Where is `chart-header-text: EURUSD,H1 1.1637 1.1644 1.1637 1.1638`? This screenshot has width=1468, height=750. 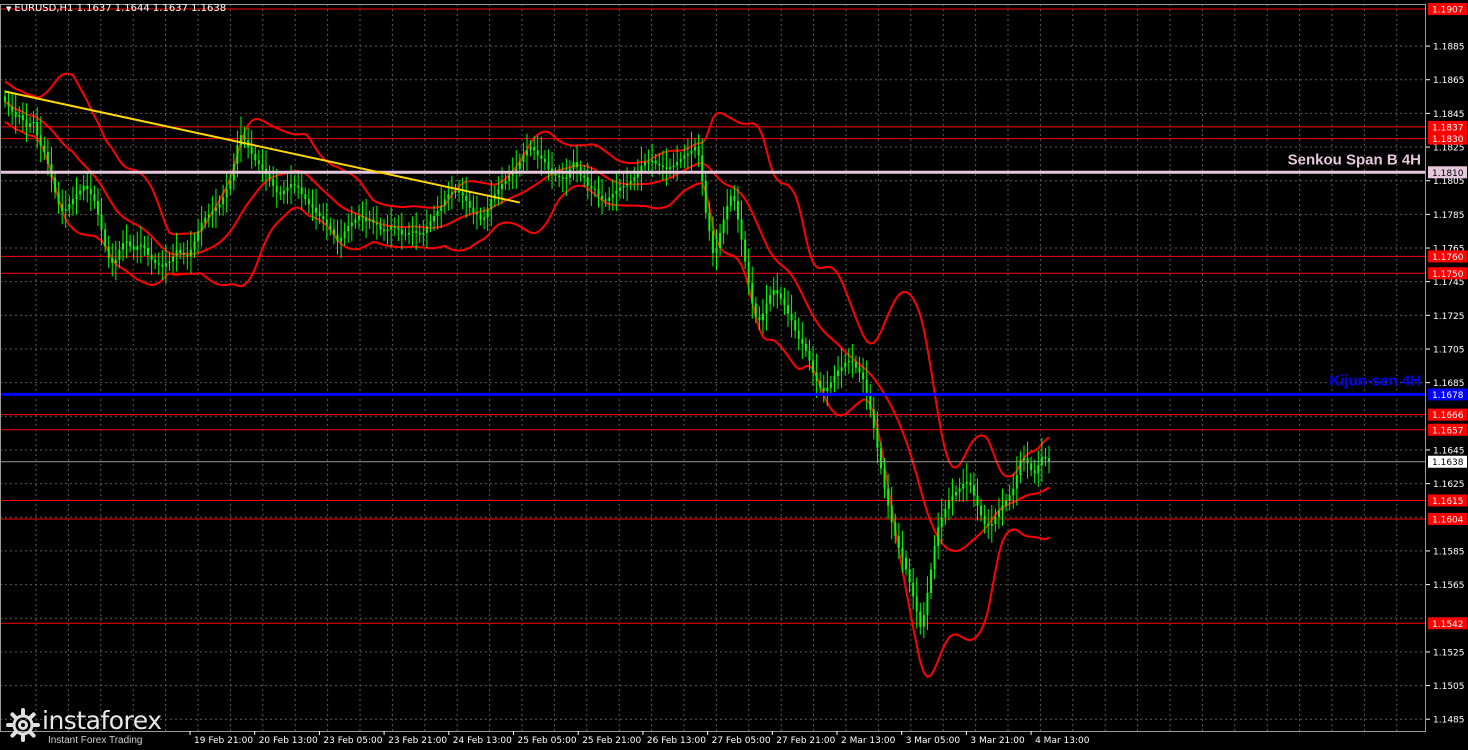 chart-header-text: EURUSD,H1 1.1637 1.1644 1.1637 1.1638 is located at coordinates (120, 8).